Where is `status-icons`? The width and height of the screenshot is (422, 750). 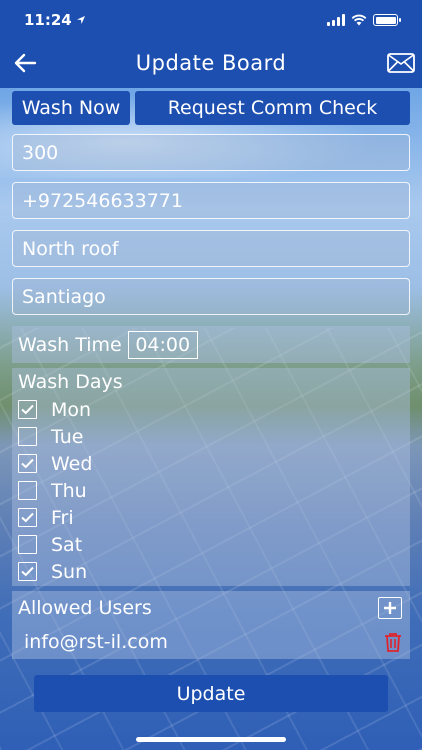
status-icons is located at coordinates (364, 20).